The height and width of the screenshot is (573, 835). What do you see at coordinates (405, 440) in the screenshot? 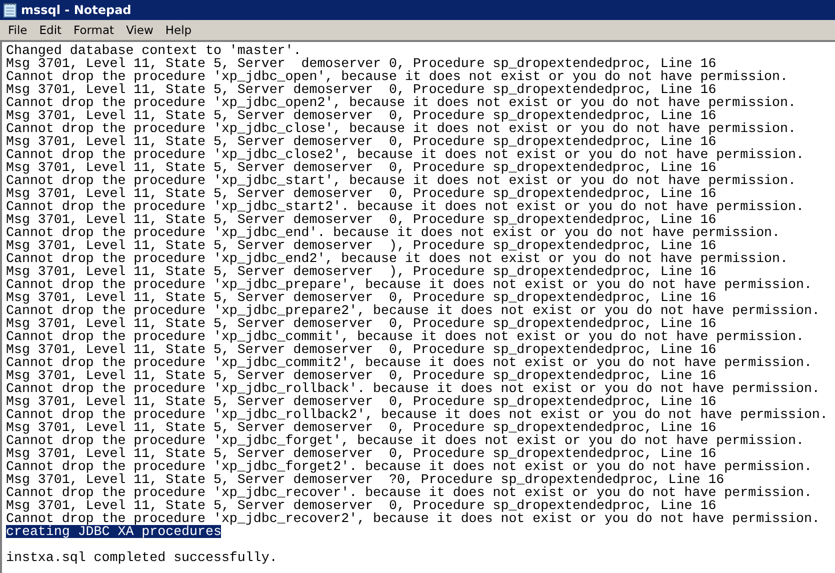
I see `text-line: Cannot drop the procedure 'xp_jdbc_forget', because it does not exist or you do not have permission.` at bounding box center [405, 440].